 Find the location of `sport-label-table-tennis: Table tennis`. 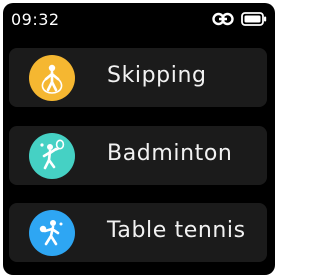

sport-label-table-tennis: Table tennis is located at coordinates (176, 230).